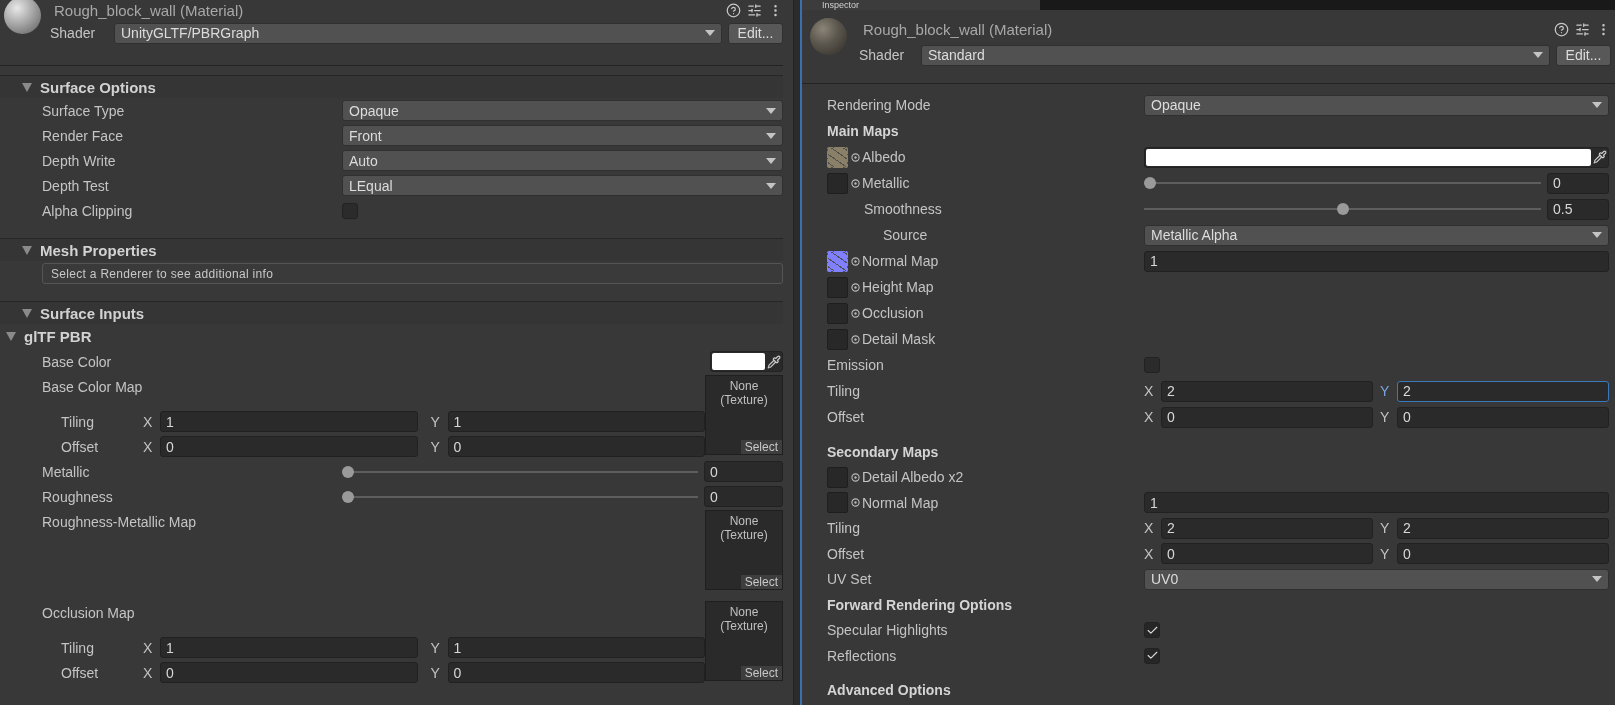 The width and height of the screenshot is (1615, 705). I want to click on field-label: Tiling, so click(78, 647).